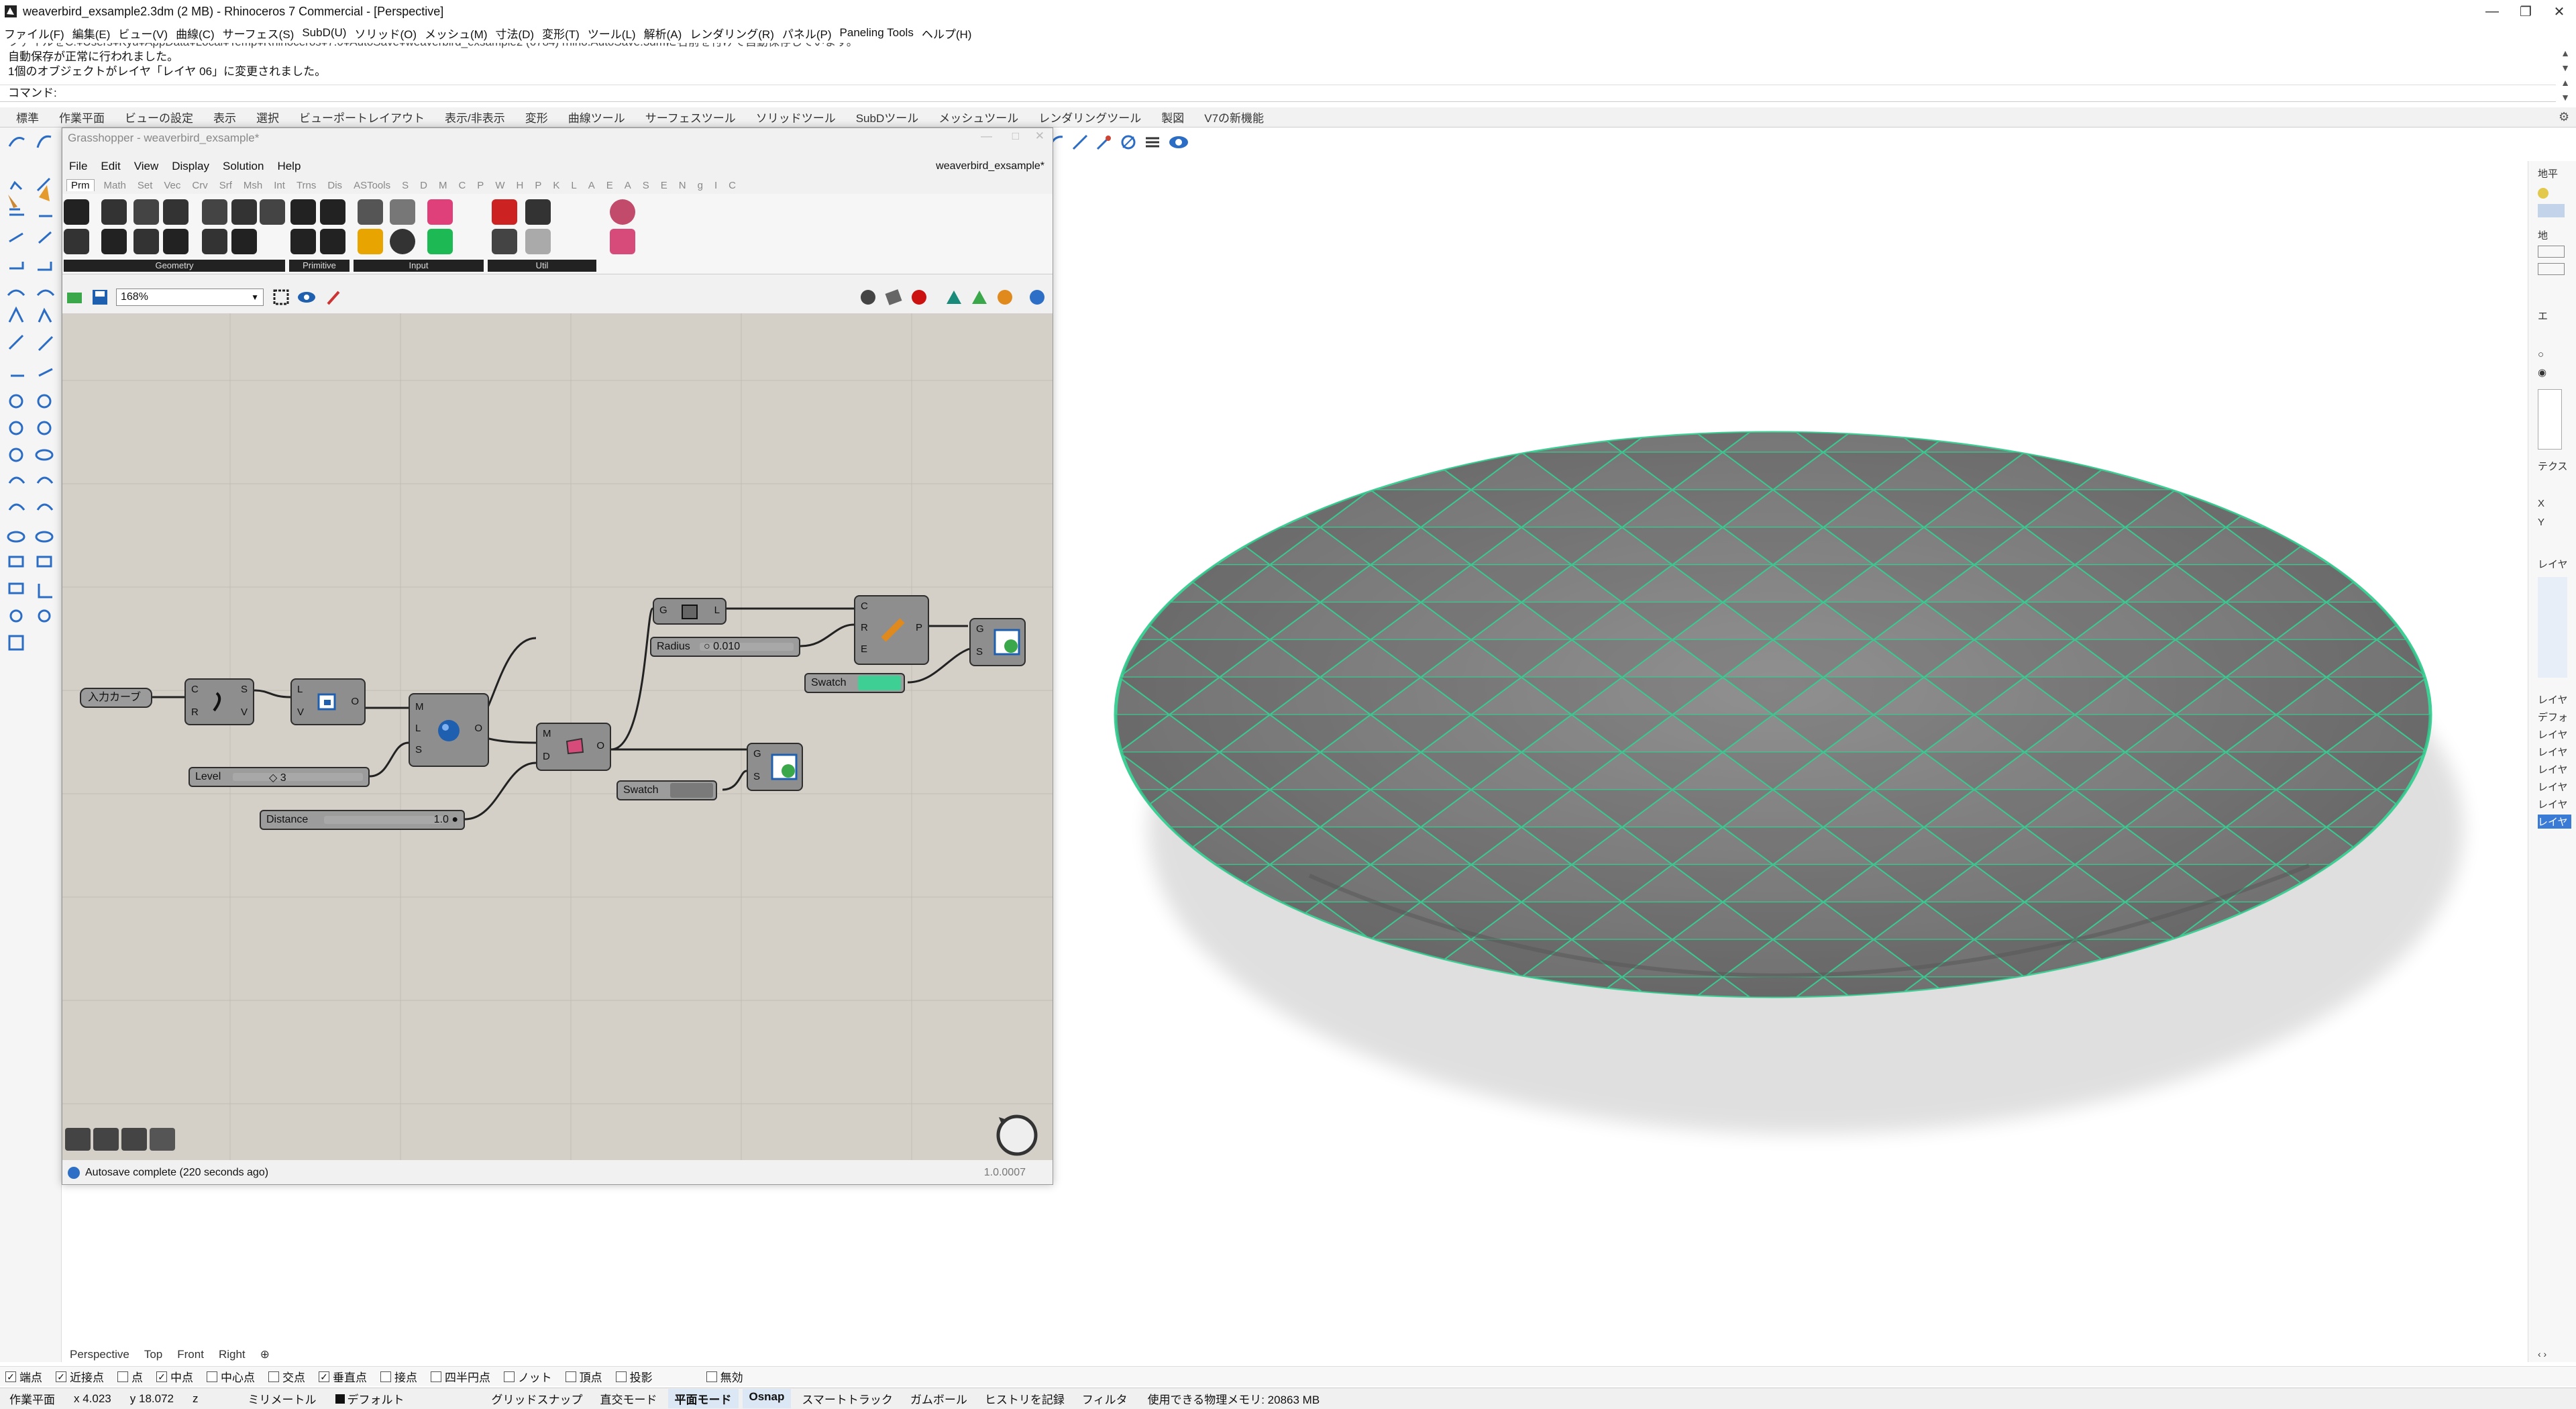 This screenshot has height=1409, width=2576. I want to click on number-param-icon, so click(303, 212).